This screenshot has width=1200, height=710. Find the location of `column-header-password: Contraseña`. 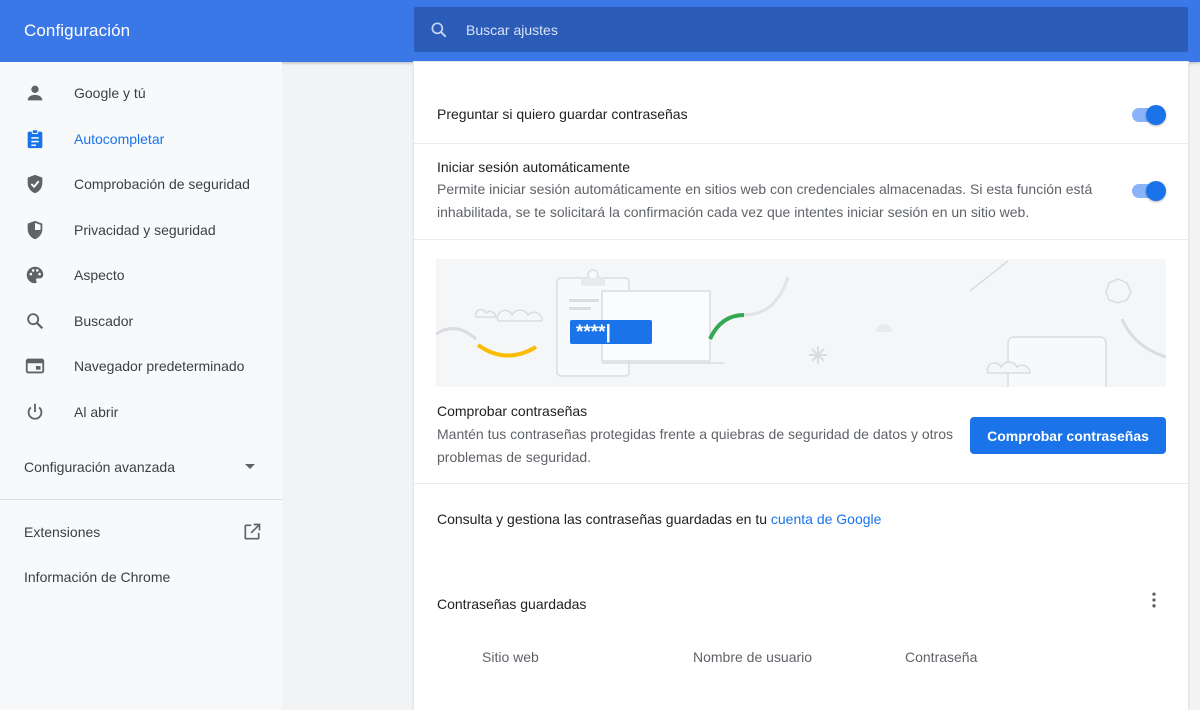

column-header-password: Contraseña is located at coordinates (941, 657).